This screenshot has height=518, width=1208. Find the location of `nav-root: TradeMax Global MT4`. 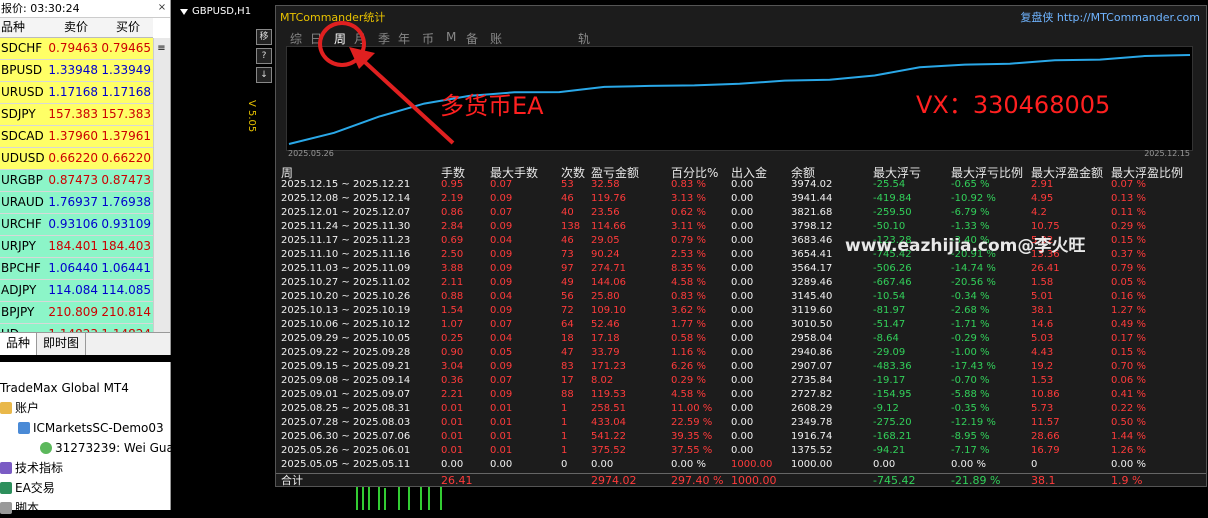

nav-root: TradeMax Global MT4 is located at coordinates (64, 388).